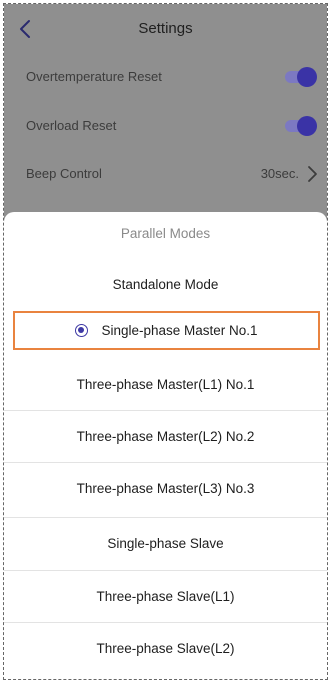 The image size is (331, 683). Describe the element at coordinates (94, 76) in the screenshot. I see `overtemperature-reset-label: Overtemperature Reset` at that location.